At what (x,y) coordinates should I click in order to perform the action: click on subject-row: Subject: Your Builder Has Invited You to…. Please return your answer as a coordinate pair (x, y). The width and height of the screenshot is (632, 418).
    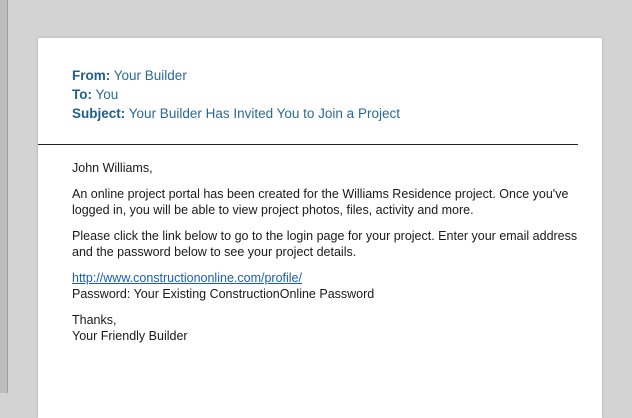
    Looking at the image, I should click on (236, 113).